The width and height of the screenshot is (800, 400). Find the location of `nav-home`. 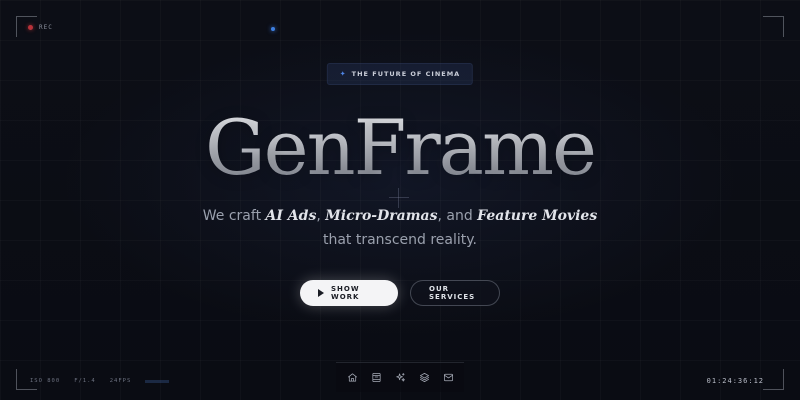

nav-home is located at coordinates (352, 378).